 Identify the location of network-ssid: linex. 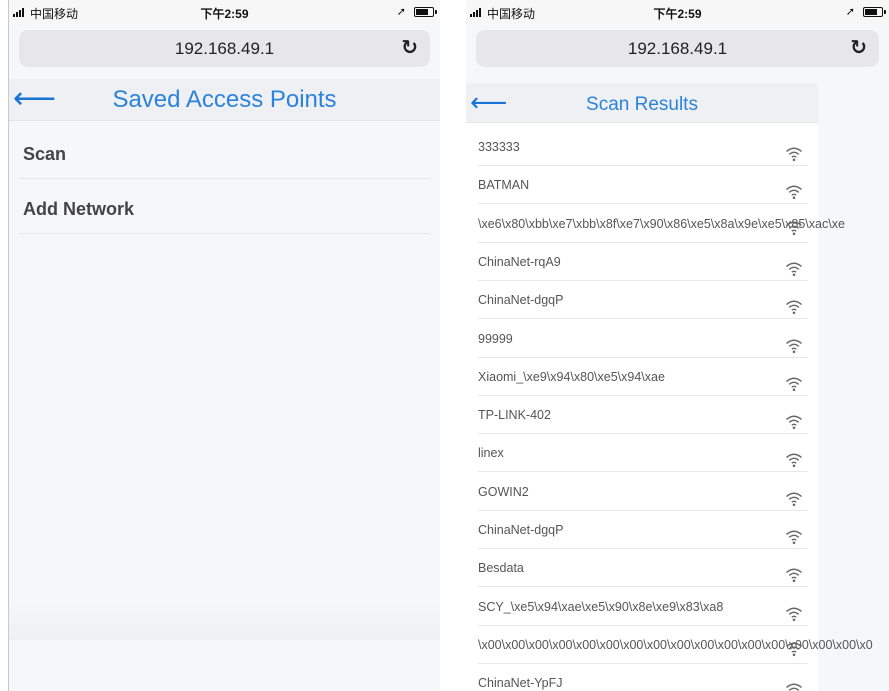
(491, 453).